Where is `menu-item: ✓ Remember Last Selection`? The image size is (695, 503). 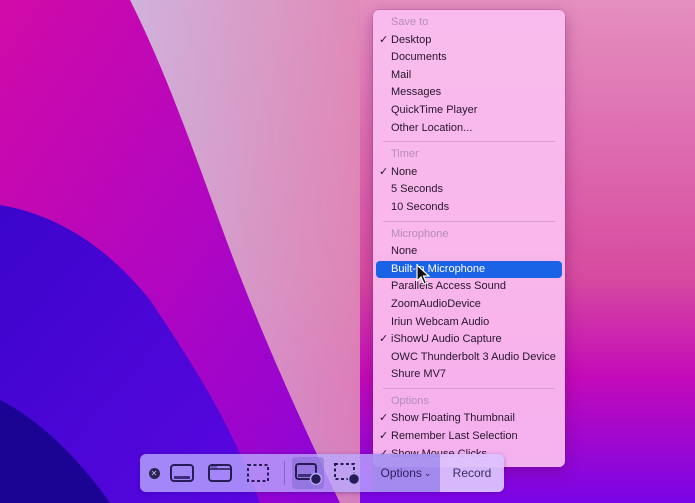 menu-item: ✓ Remember Last Selection is located at coordinates (469, 437).